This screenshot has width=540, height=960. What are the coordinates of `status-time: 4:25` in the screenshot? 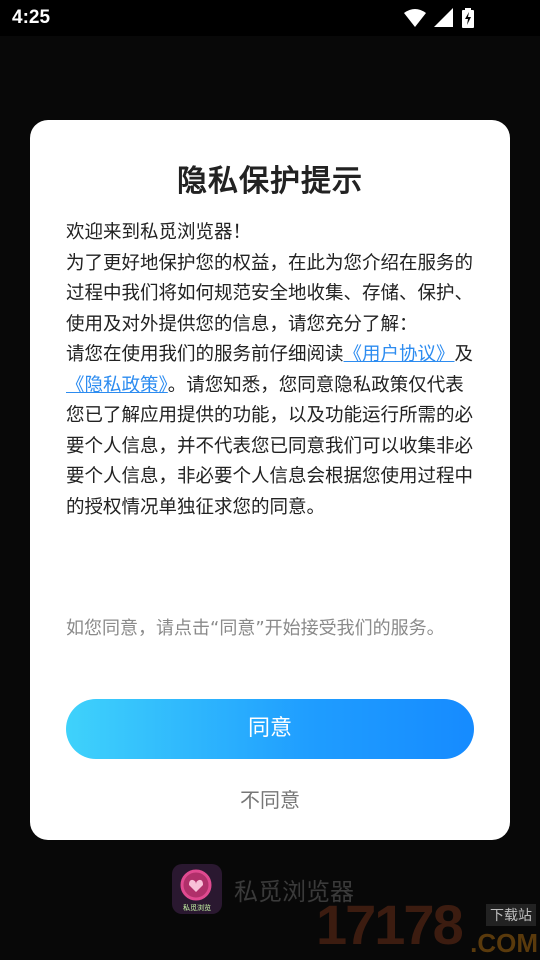 It's located at (31, 17).